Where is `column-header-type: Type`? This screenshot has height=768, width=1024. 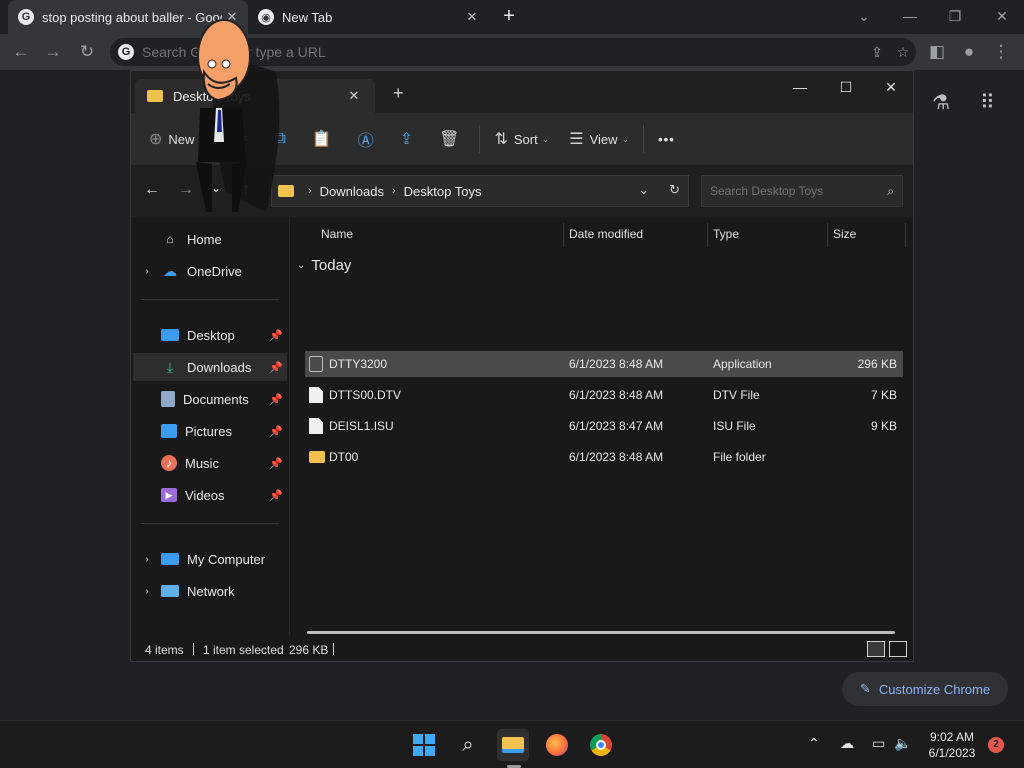
column-header-type: Type is located at coordinates (767, 234).